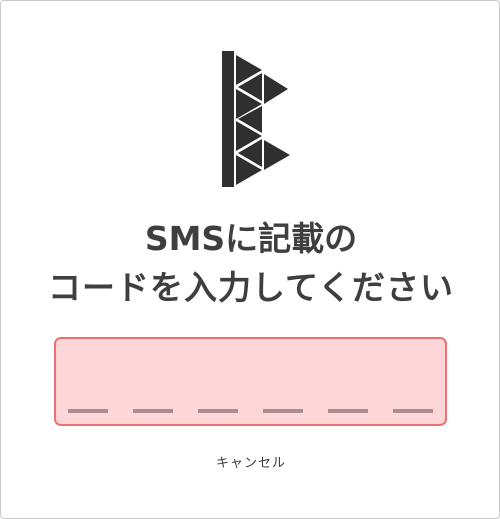 The width and height of the screenshot is (500, 519). I want to click on cancel-button: キャンセル, so click(250, 461).